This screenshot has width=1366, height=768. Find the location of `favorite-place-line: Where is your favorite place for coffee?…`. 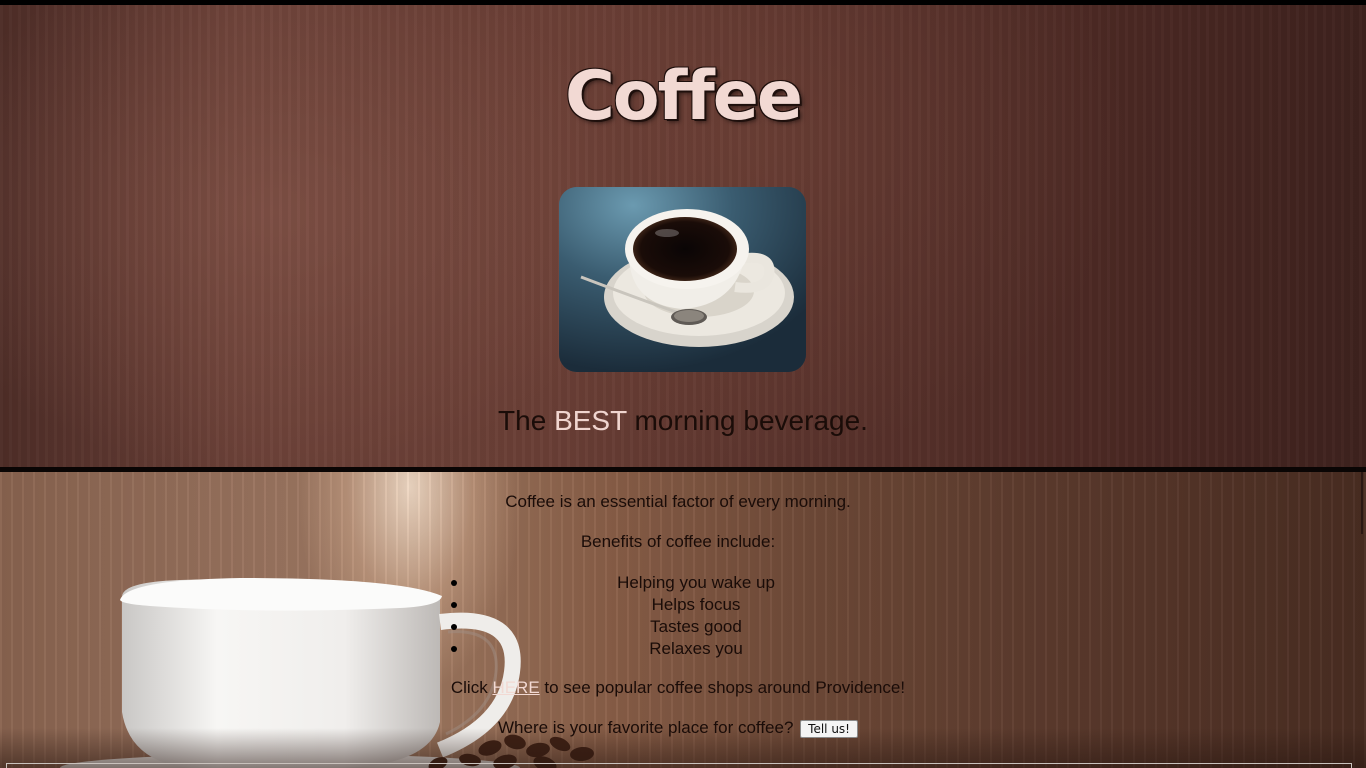

favorite-place-line: Where is your favorite place for coffee?… is located at coordinates (678, 728).